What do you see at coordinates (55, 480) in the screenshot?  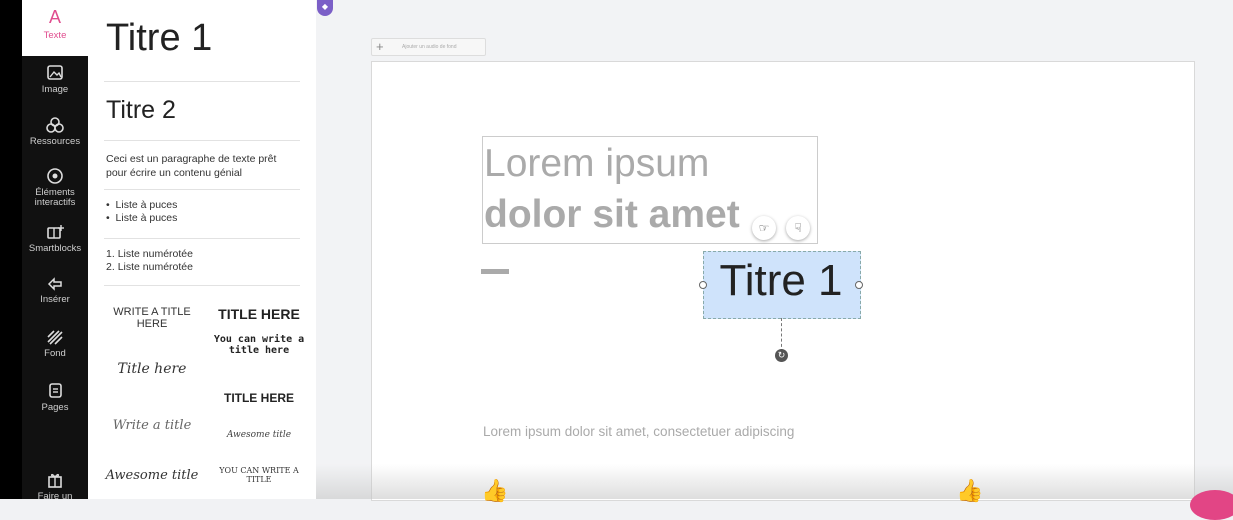 I see `gift-icon` at bounding box center [55, 480].